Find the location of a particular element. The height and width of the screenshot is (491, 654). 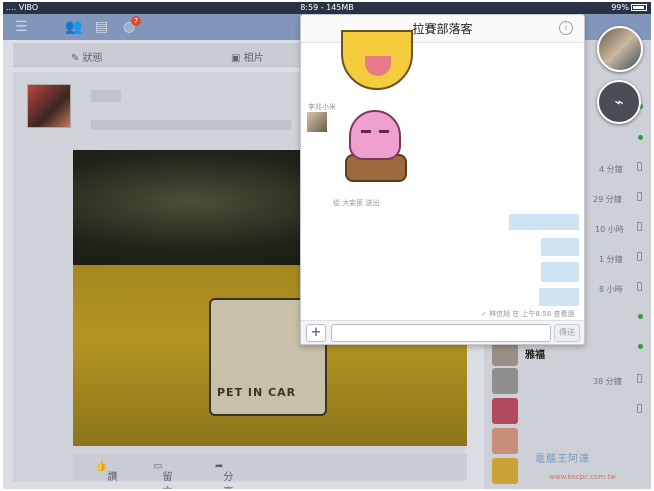

poster-avatar is located at coordinates (49, 106).